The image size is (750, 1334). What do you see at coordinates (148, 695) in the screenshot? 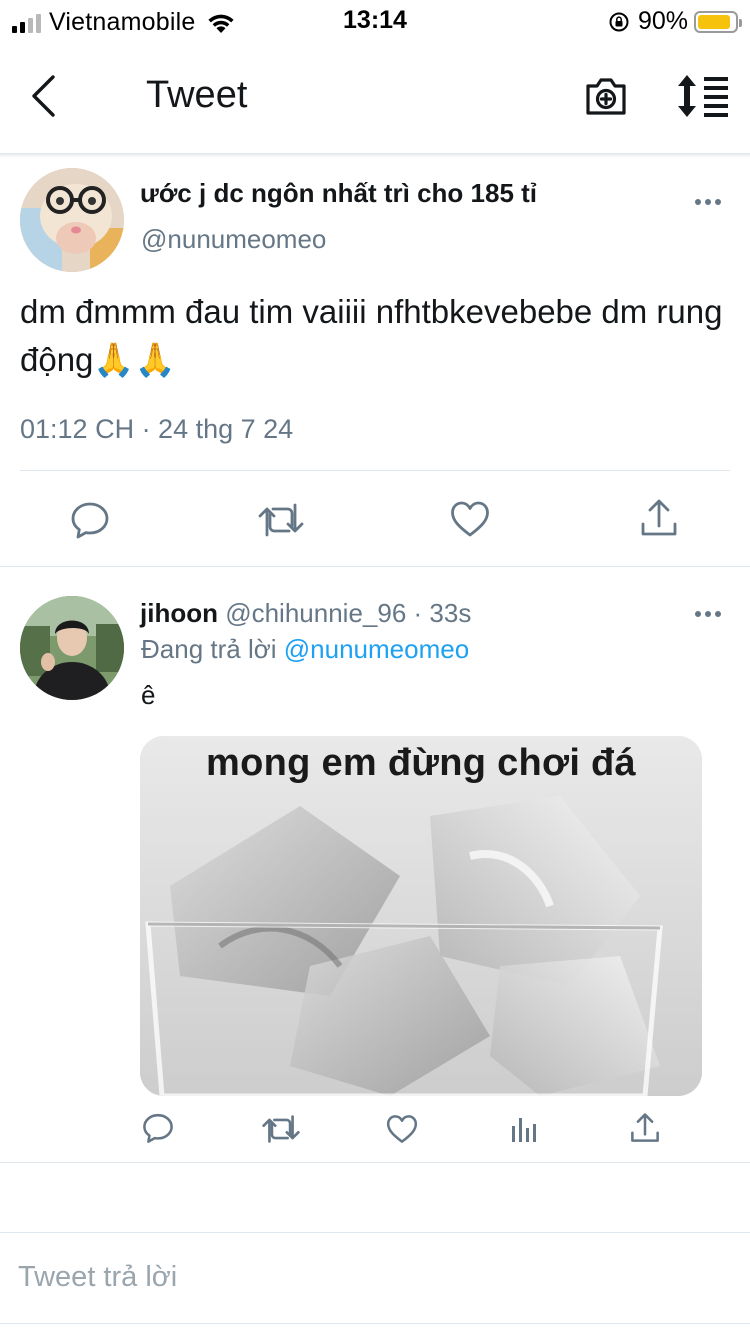
I see `reply-text: ê` at bounding box center [148, 695].